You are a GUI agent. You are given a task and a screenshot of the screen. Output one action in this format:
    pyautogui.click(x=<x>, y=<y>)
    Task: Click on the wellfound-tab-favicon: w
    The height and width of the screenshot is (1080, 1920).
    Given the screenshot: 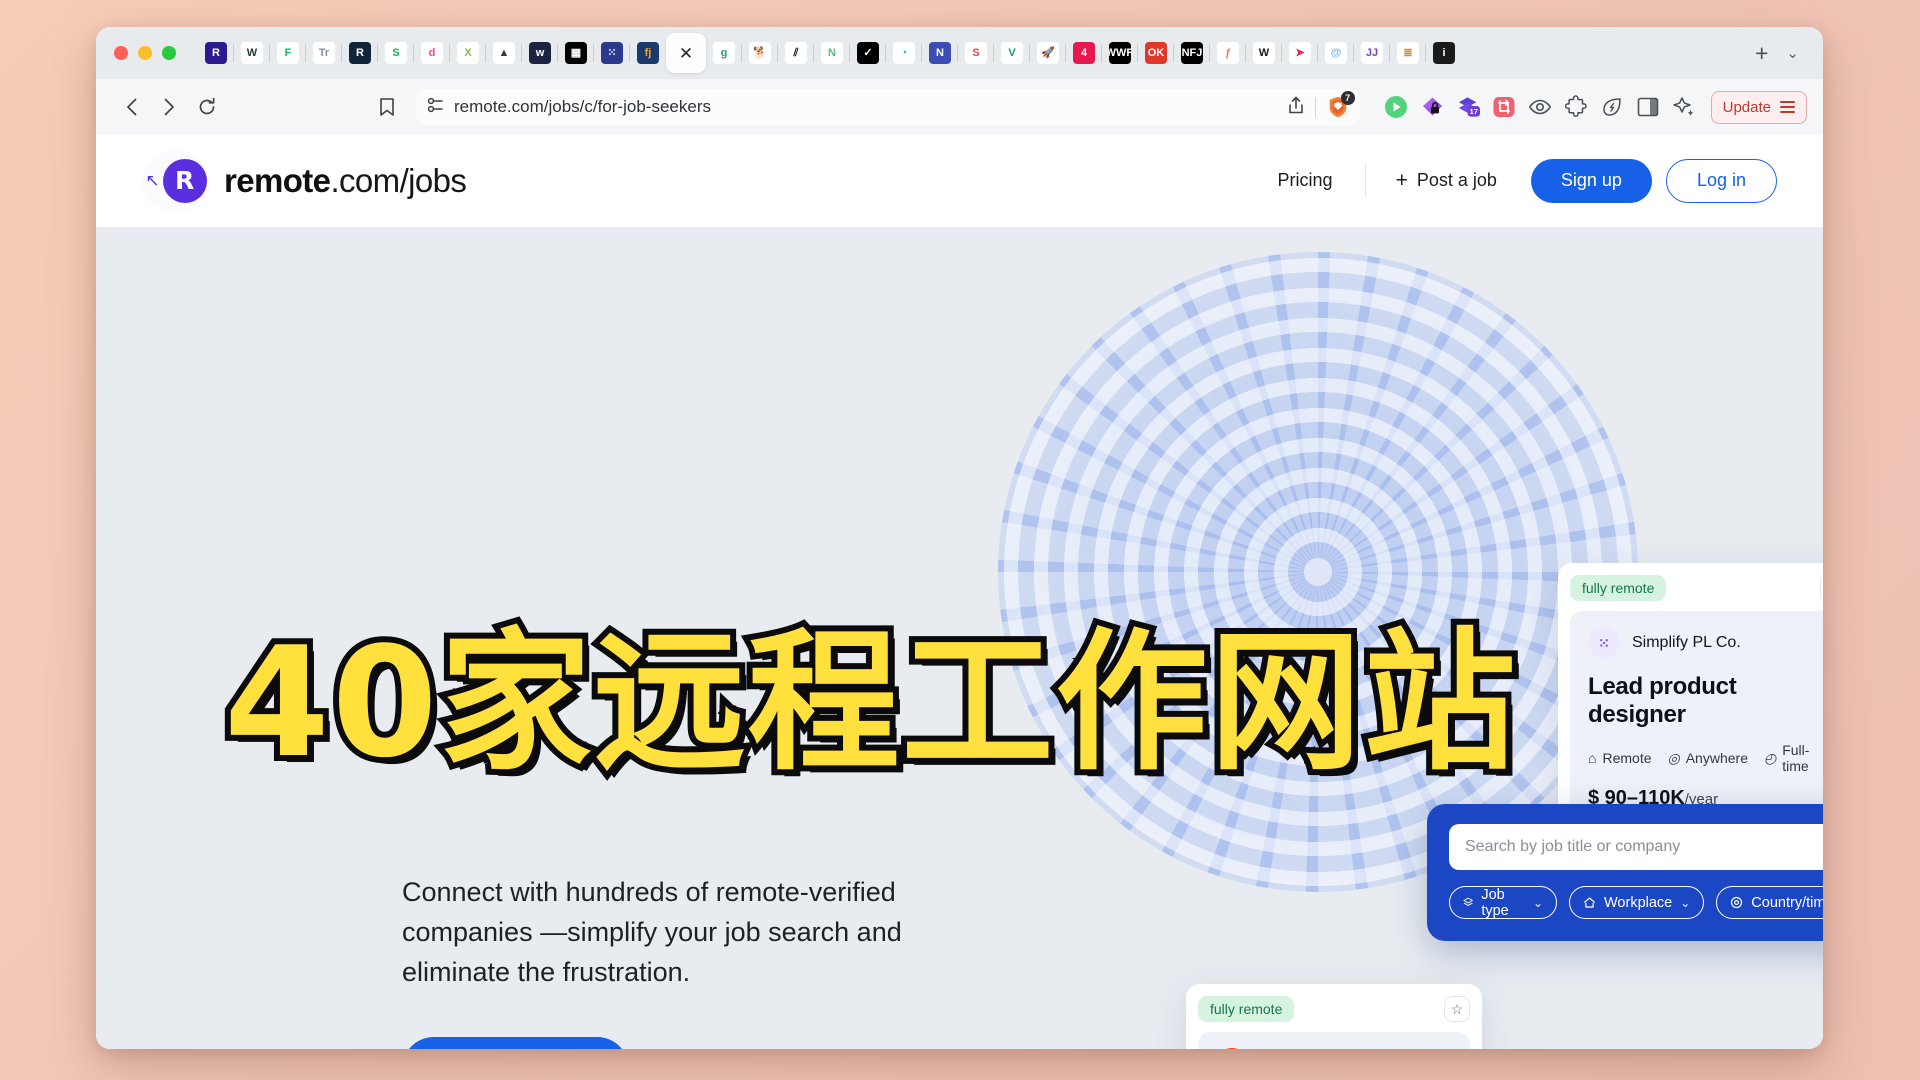 What is the action you would take?
    pyautogui.click(x=540, y=53)
    